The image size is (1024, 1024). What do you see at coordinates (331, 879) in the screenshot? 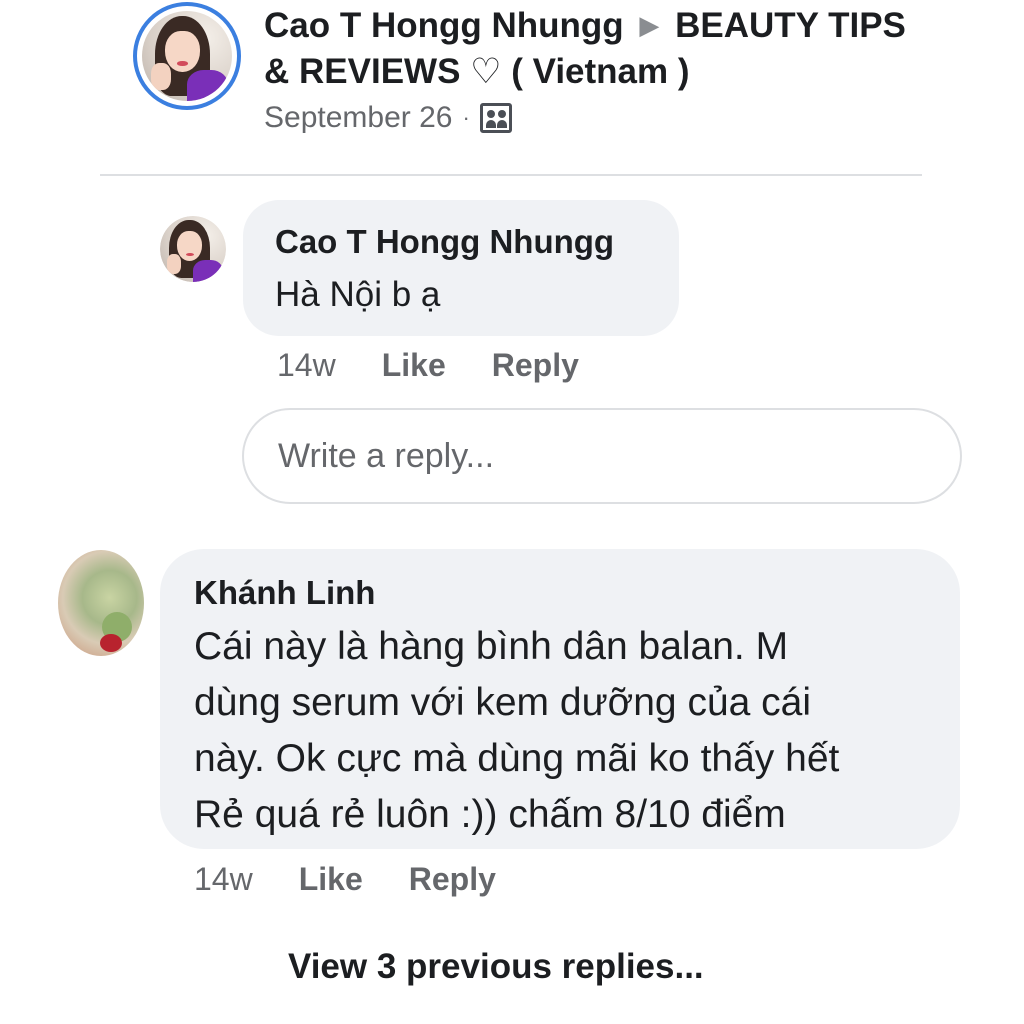
I see `main-comment-like-button: Like` at bounding box center [331, 879].